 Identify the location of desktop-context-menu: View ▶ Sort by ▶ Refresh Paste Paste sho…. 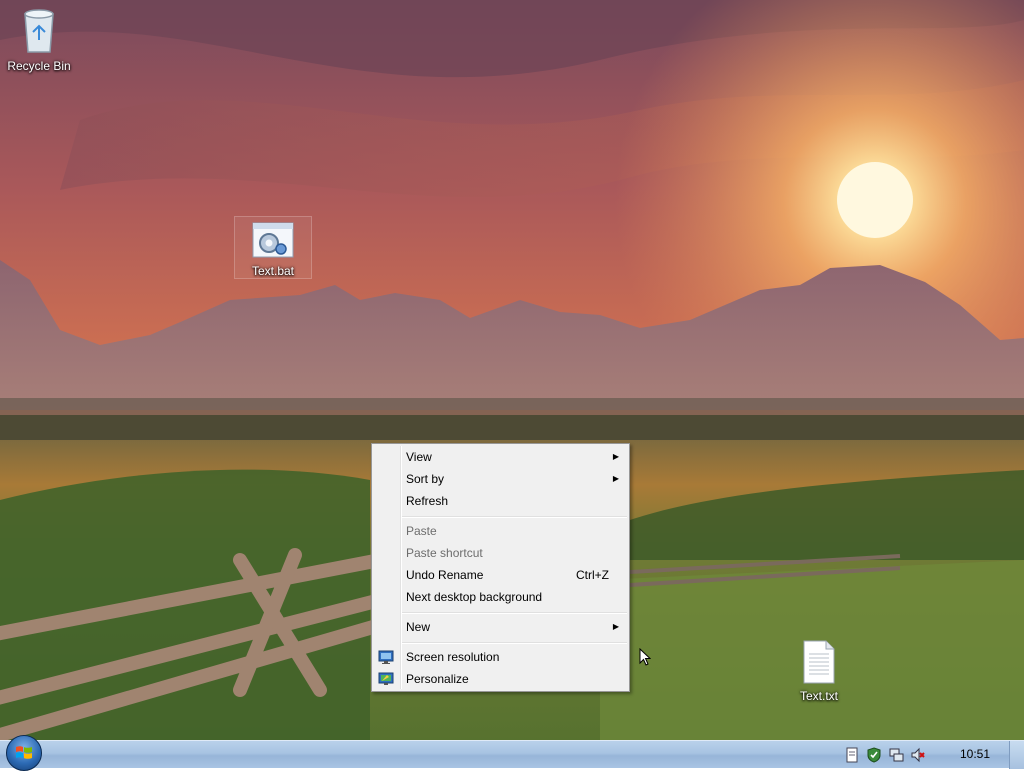
(500, 567).